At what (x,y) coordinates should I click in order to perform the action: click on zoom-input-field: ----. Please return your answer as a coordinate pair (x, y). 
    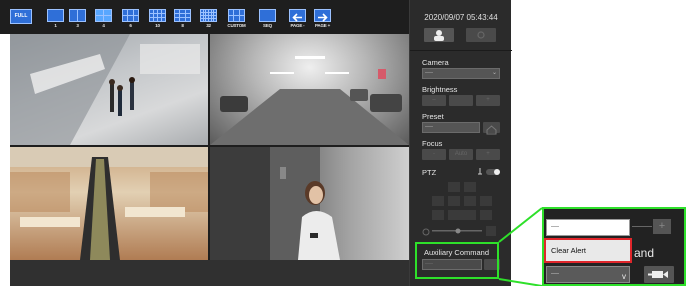
    Looking at the image, I should click on (588, 227).